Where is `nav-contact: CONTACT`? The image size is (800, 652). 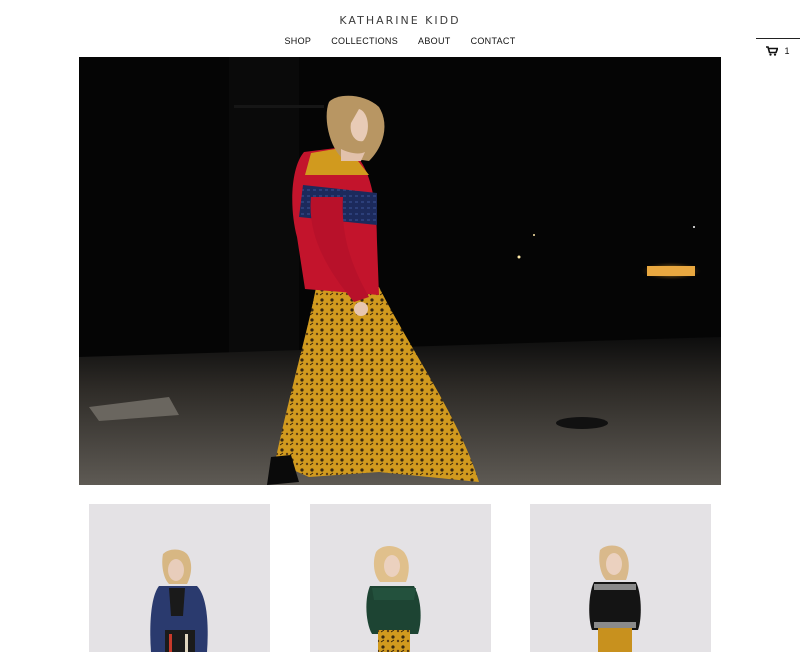 nav-contact: CONTACT is located at coordinates (493, 41).